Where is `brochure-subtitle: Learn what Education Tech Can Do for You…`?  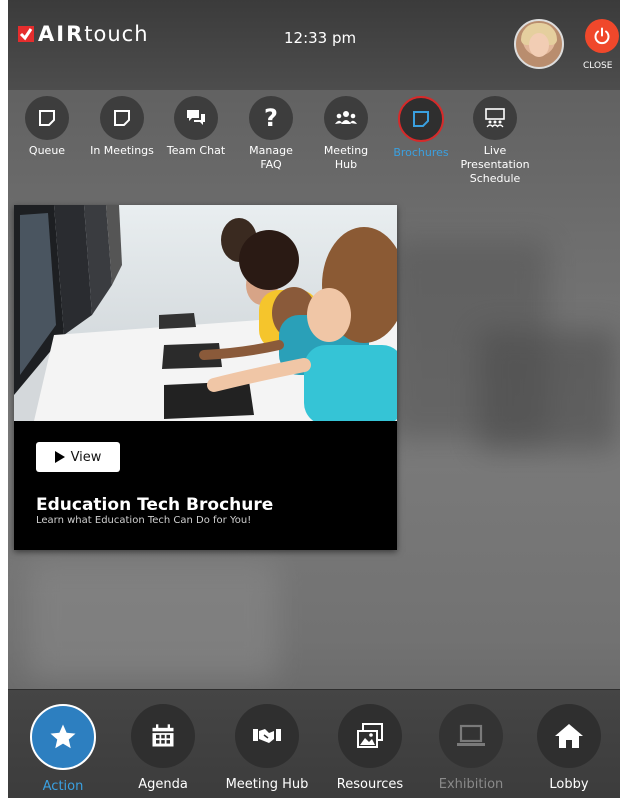
brochure-subtitle: Learn what Education Tech Can Do for You… is located at coordinates (144, 520).